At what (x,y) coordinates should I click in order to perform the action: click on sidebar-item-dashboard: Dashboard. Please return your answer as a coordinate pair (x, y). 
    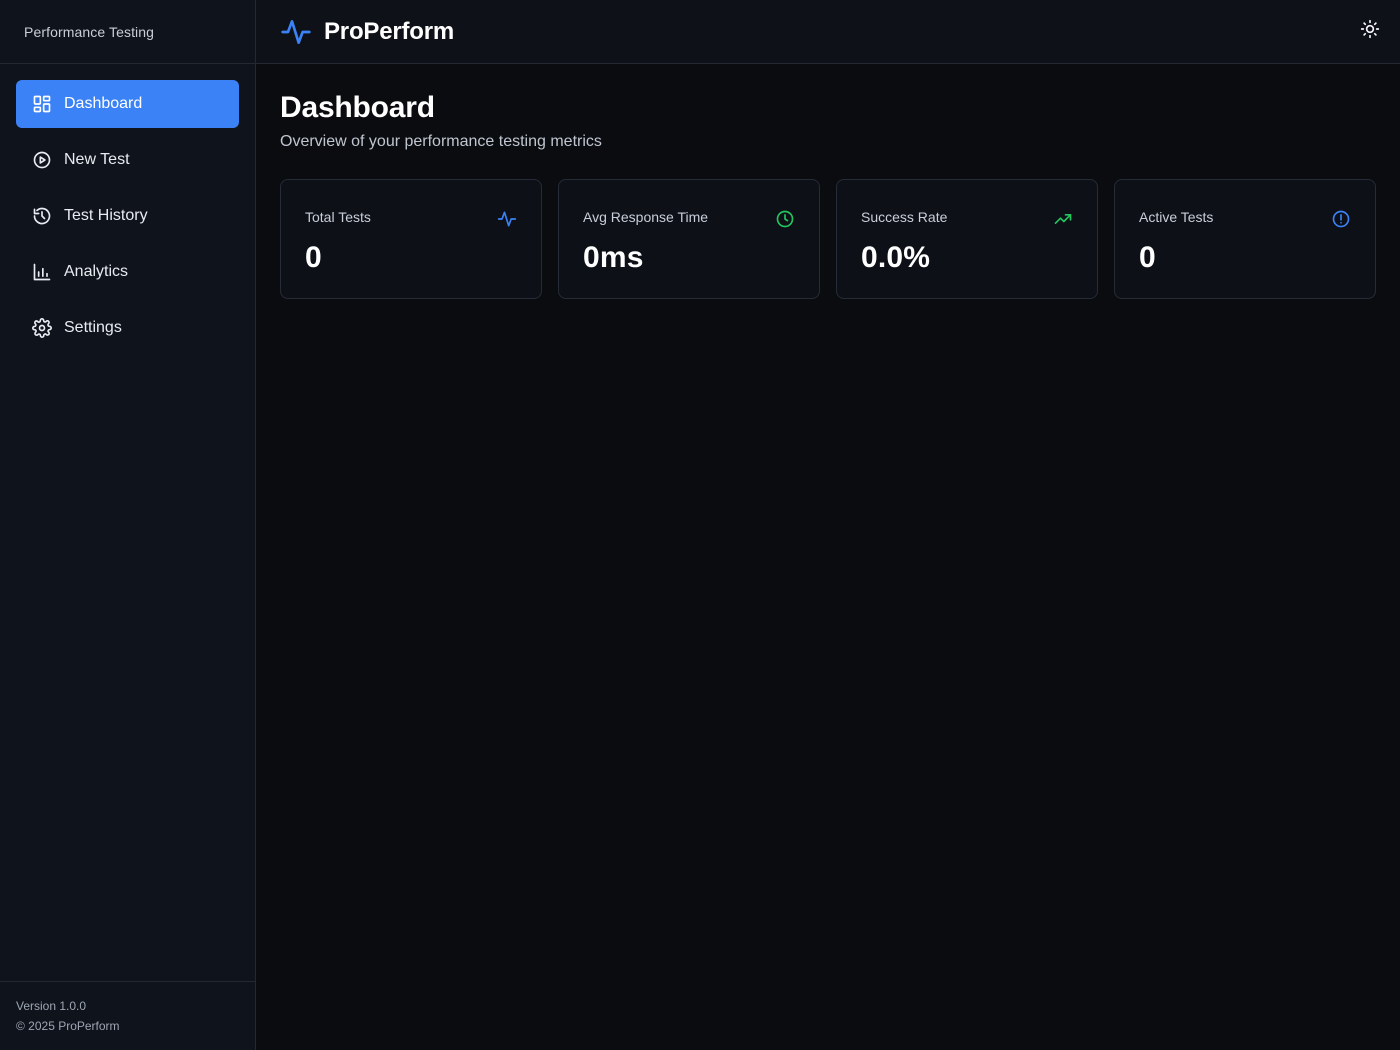
    Looking at the image, I should click on (127, 104).